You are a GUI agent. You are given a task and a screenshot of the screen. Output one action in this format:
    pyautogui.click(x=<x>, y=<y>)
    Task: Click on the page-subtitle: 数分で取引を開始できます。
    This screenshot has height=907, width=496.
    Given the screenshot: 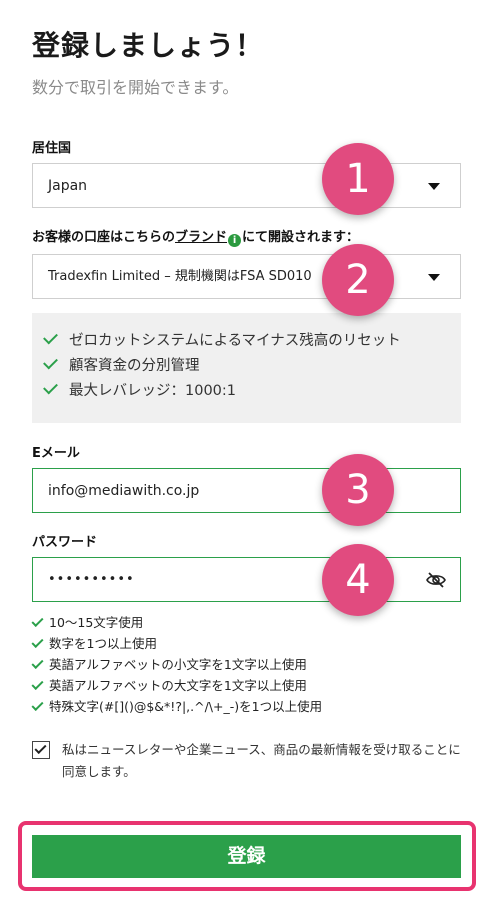 What is the action you would take?
    pyautogui.click(x=135, y=87)
    